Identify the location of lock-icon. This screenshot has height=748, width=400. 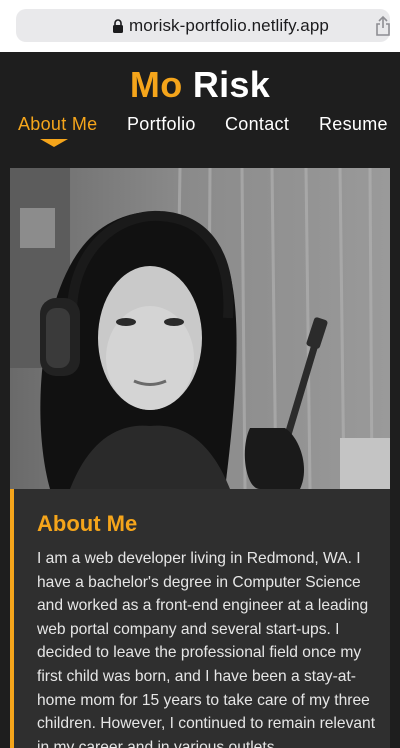
(118, 26).